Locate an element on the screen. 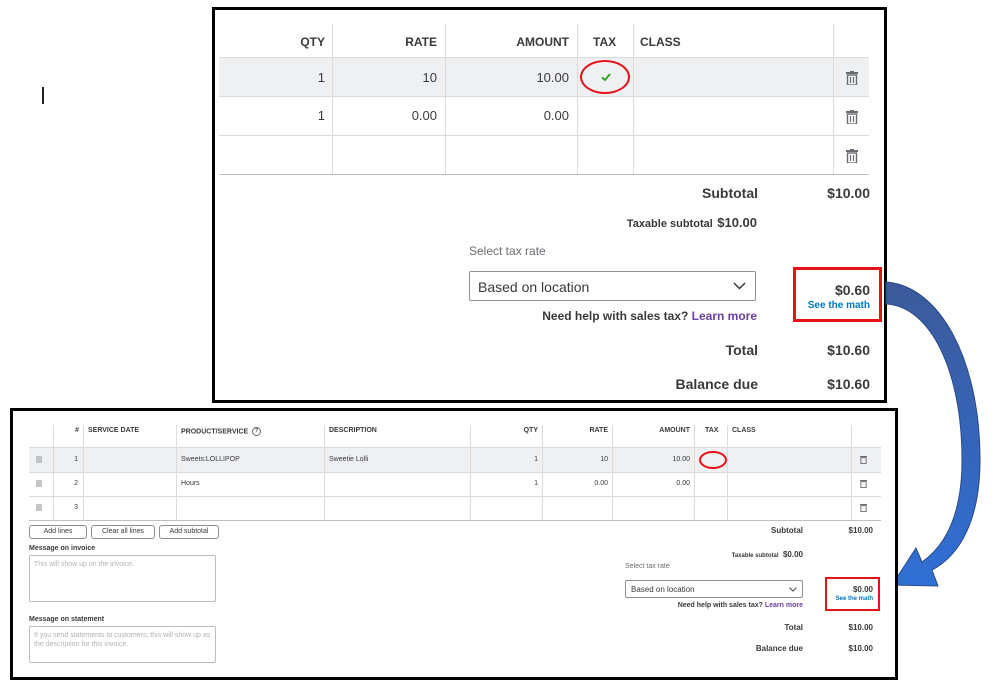  message-on-invoice-label: Message on invoice is located at coordinates (62, 548).